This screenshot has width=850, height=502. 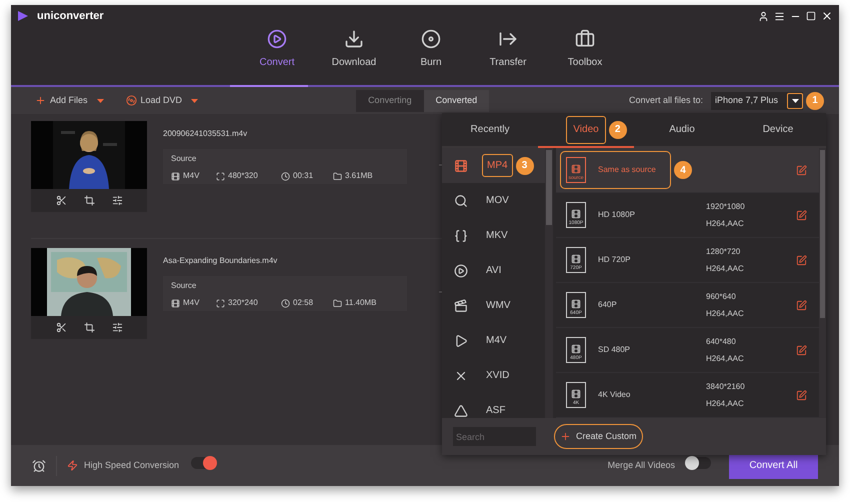 I want to click on step-number-badge: 1, so click(x=815, y=101).